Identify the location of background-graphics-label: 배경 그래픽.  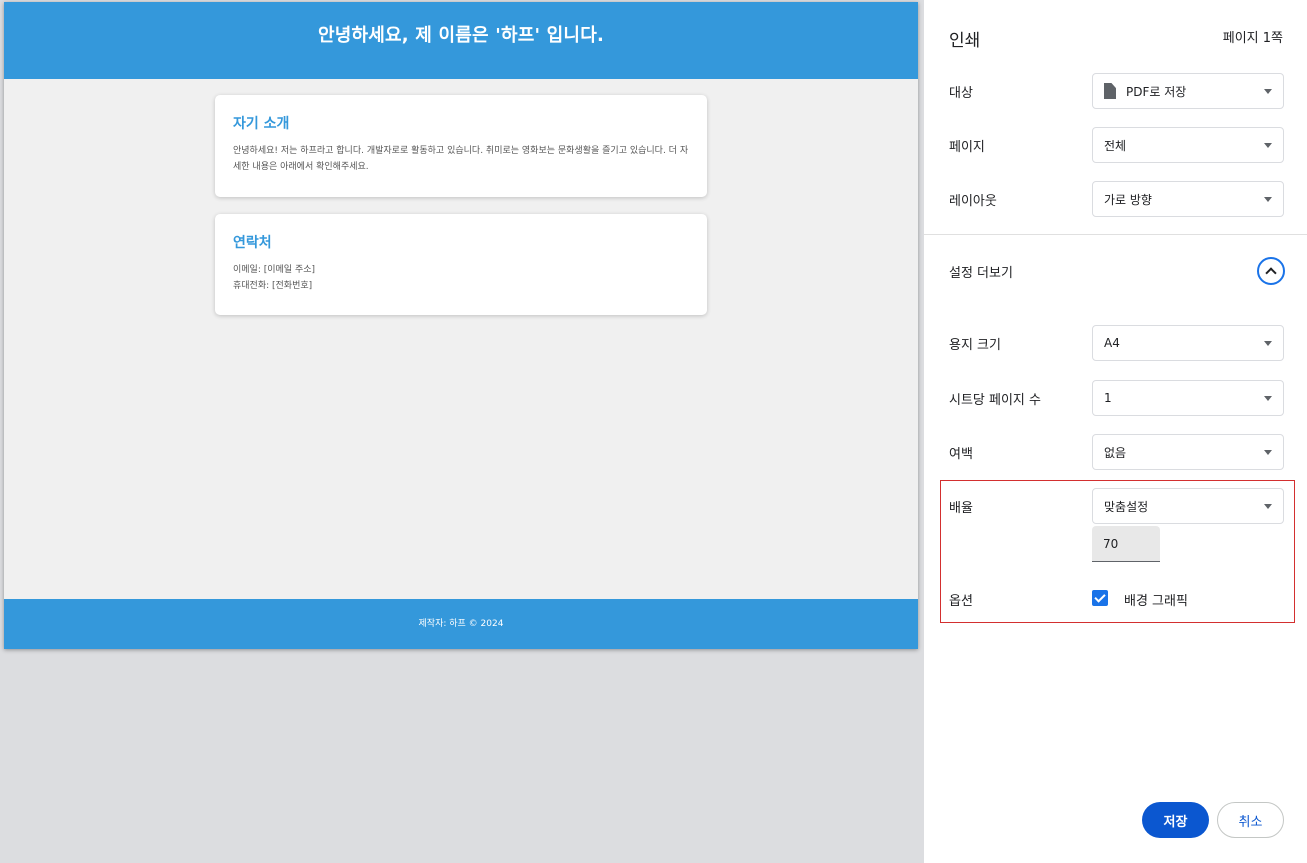
(1156, 599).